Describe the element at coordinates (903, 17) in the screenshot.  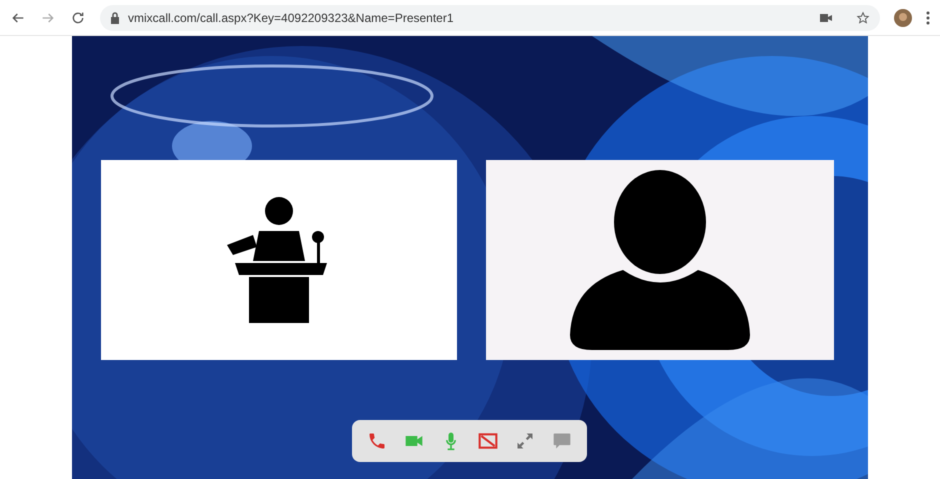
I see `avatar-icon` at that location.